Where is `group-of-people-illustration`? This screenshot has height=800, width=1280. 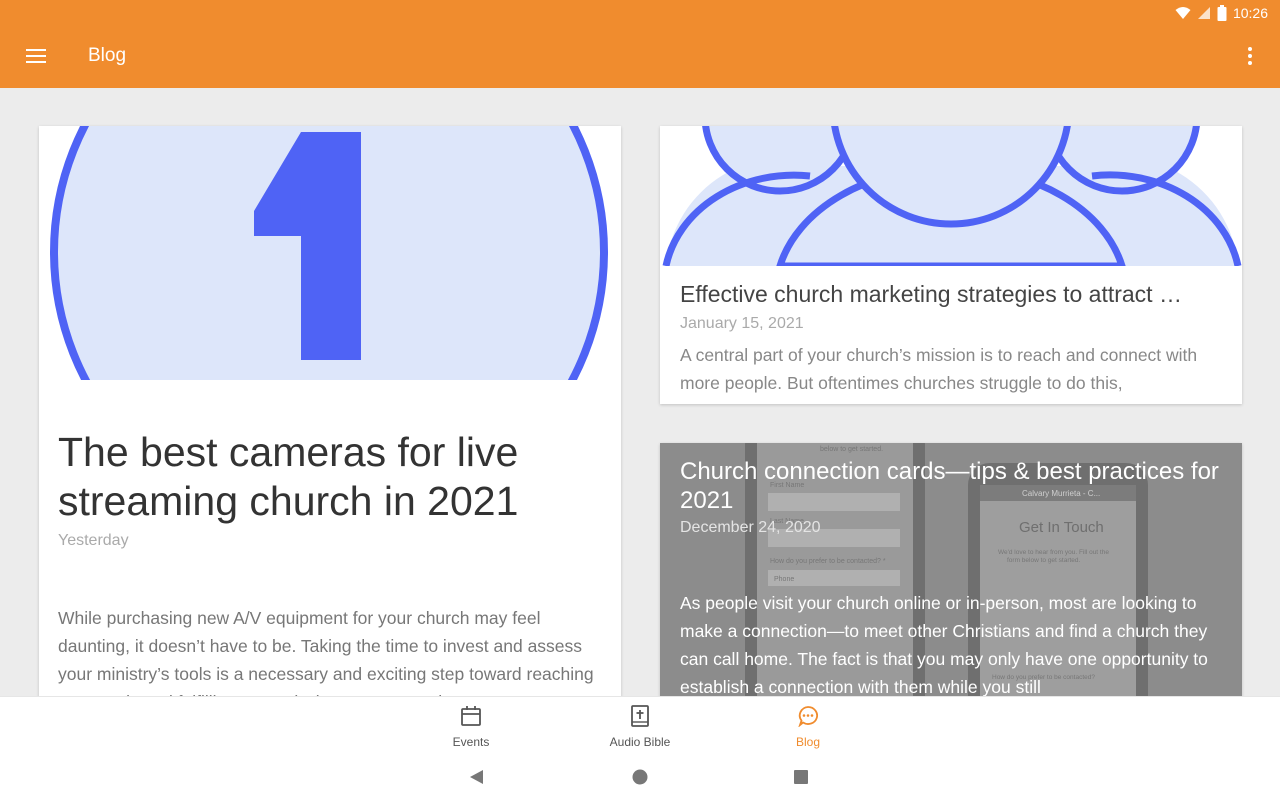 group-of-people-illustration is located at coordinates (951, 196).